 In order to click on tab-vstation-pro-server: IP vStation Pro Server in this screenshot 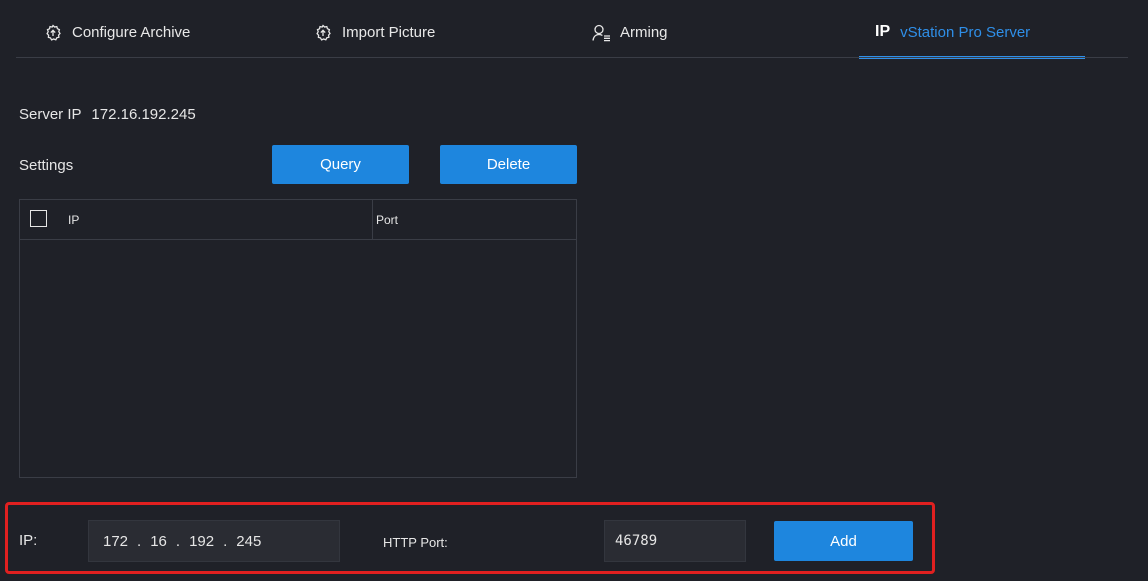, I will do `click(972, 41)`.